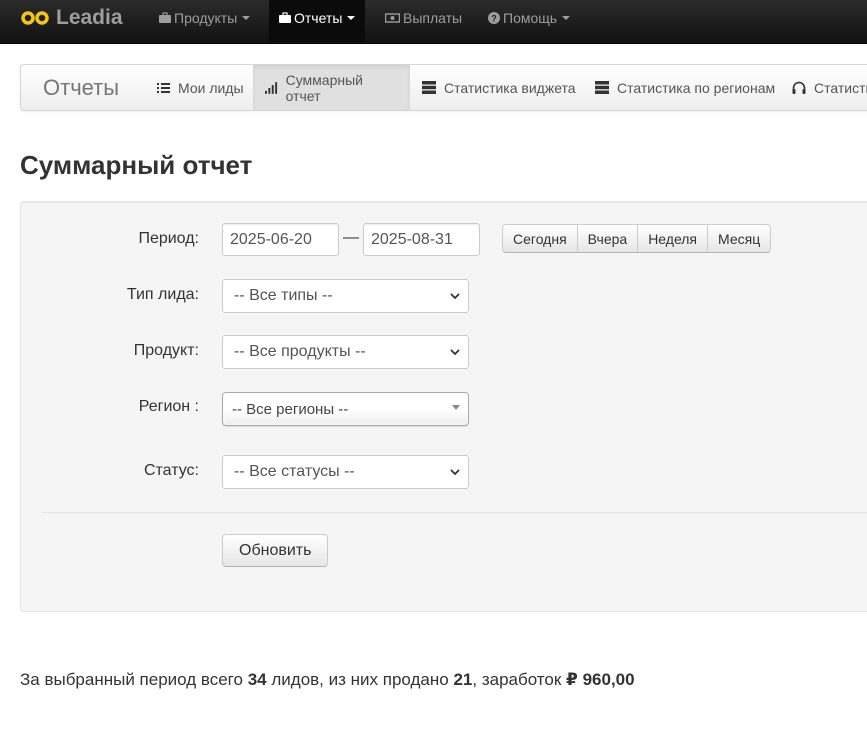 This screenshot has height=747, width=867. Describe the element at coordinates (290, 409) in the screenshot. I see `region-value: -- Все регионы --` at that location.